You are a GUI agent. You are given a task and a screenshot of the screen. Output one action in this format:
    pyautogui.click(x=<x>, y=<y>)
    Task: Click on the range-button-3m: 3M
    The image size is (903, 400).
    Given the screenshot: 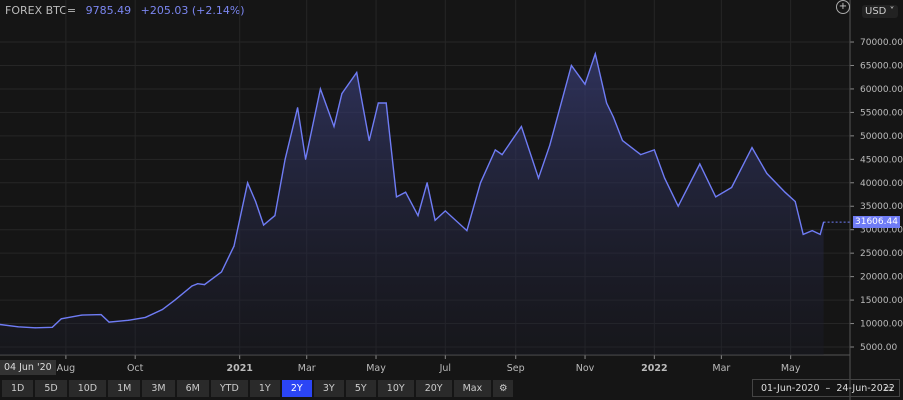 What is the action you would take?
    pyautogui.click(x=158, y=388)
    